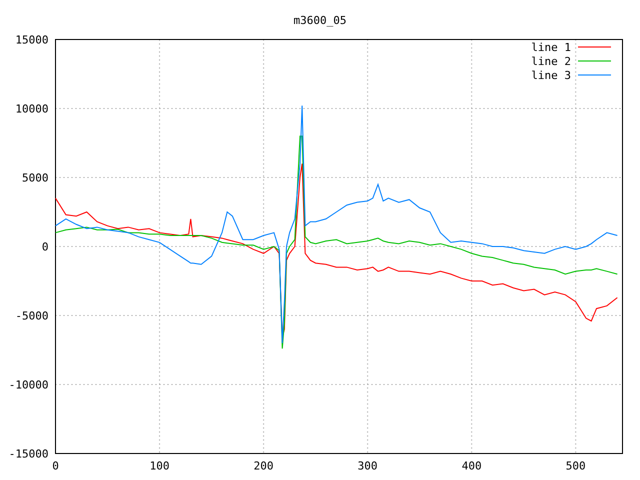 The width and height of the screenshot is (640, 480). What do you see at coordinates (28, 454) in the screenshot?
I see `tick-label: -15000` at bounding box center [28, 454].